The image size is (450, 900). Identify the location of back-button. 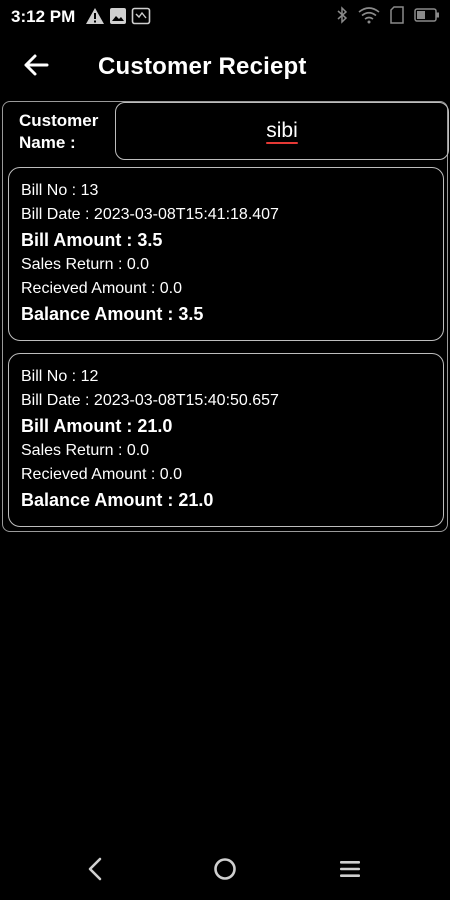
(36, 67).